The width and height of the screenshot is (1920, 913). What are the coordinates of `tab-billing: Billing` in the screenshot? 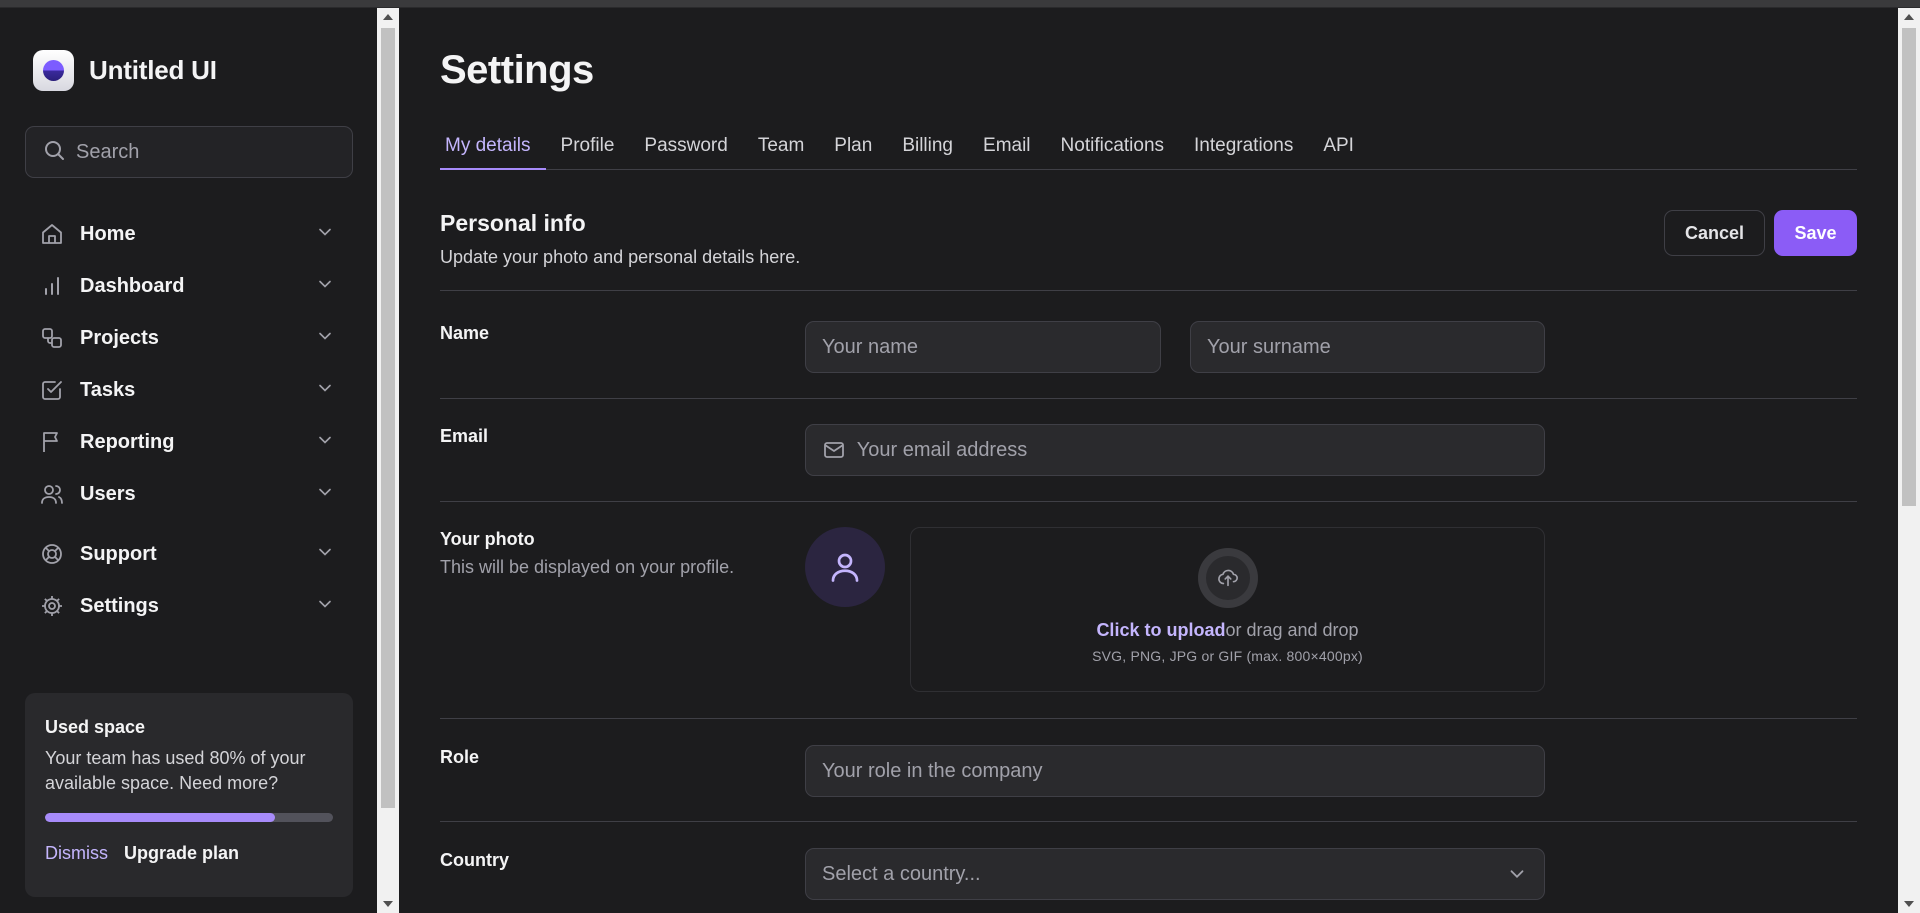 It's located at (927, 145).